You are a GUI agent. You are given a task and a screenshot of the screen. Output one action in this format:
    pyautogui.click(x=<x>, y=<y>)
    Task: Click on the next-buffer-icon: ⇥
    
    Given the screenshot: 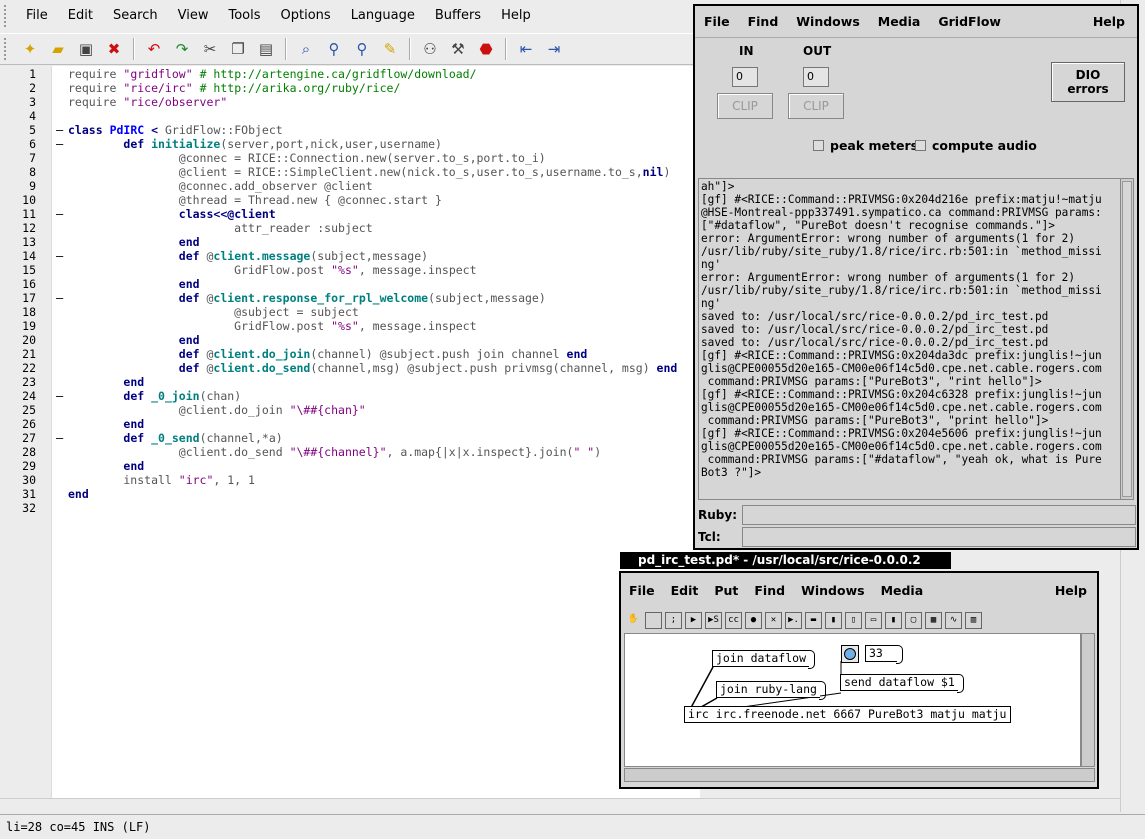 What is the action you would take?
    pyautogui.click(x=554, y=49)
    